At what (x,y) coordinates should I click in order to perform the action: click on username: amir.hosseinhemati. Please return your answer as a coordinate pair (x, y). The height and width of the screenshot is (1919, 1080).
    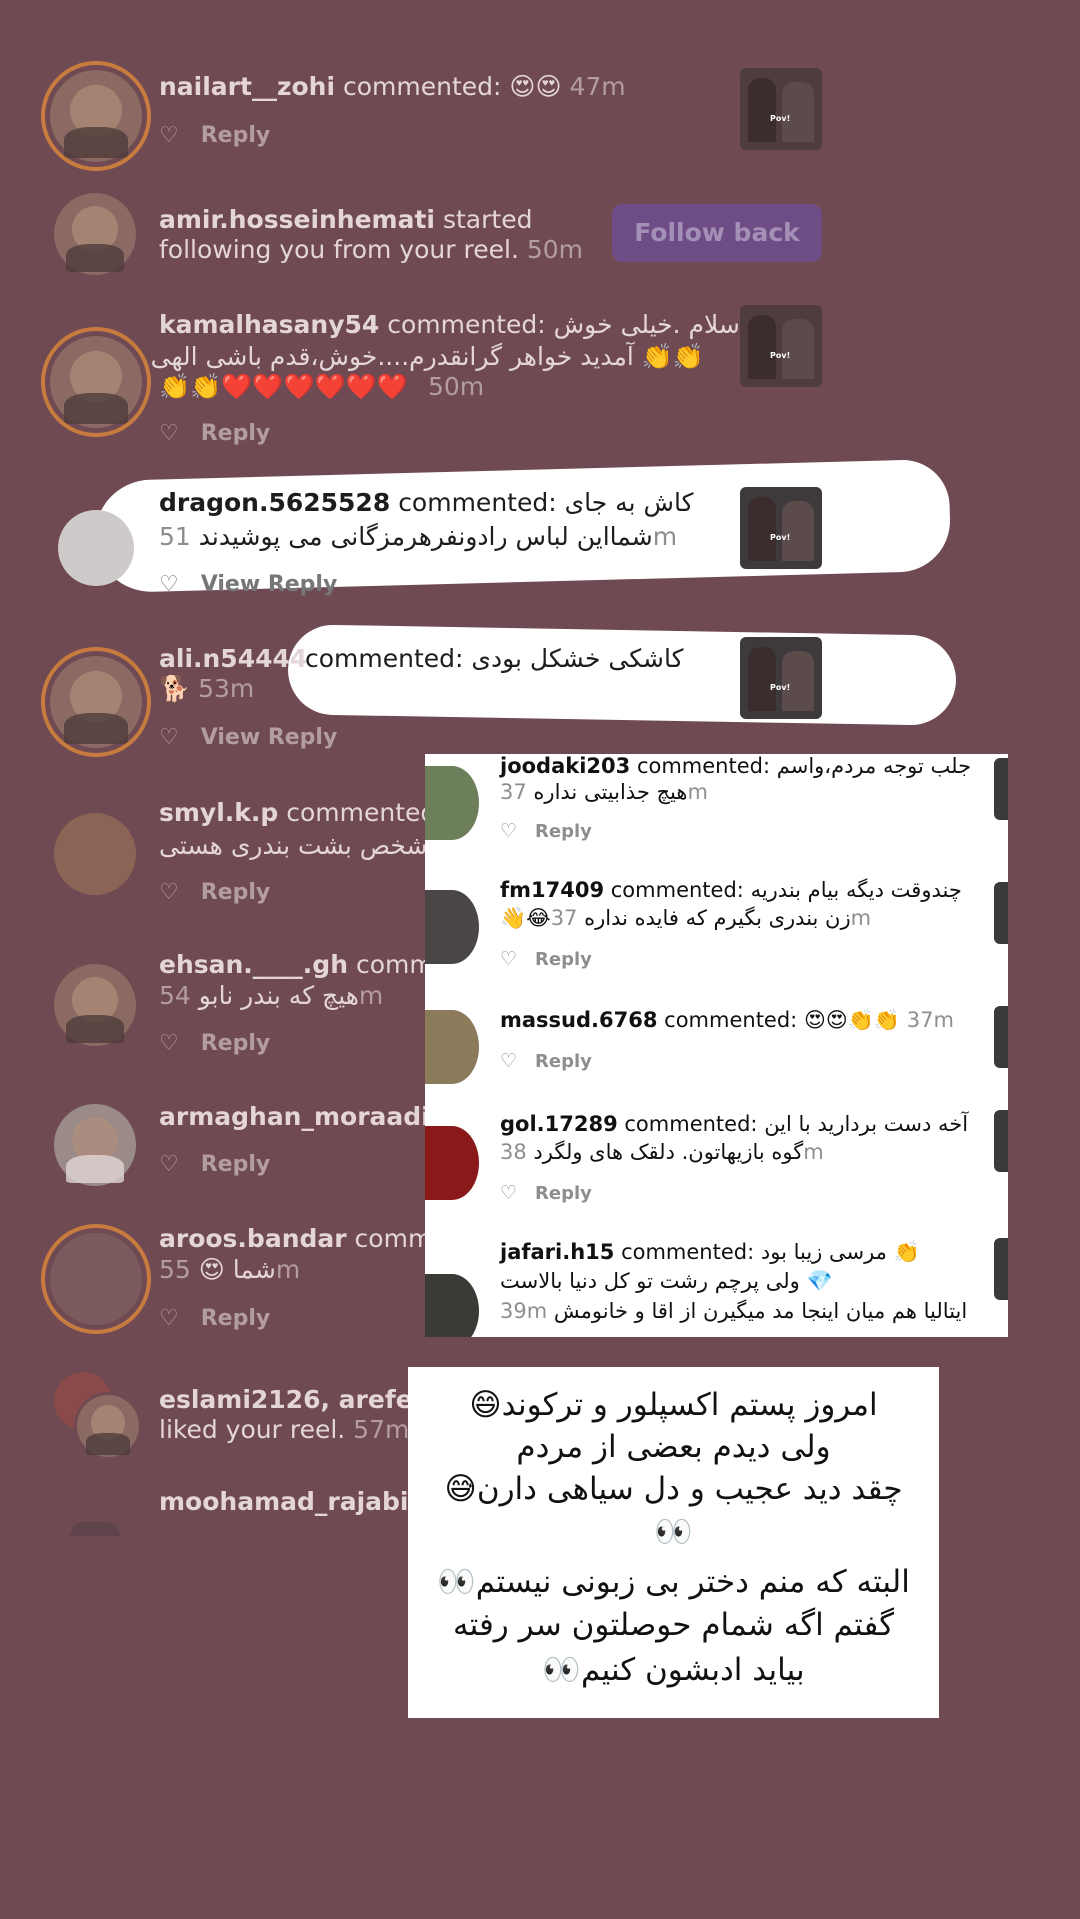
    Looking at the image, I should click on (297, 219).